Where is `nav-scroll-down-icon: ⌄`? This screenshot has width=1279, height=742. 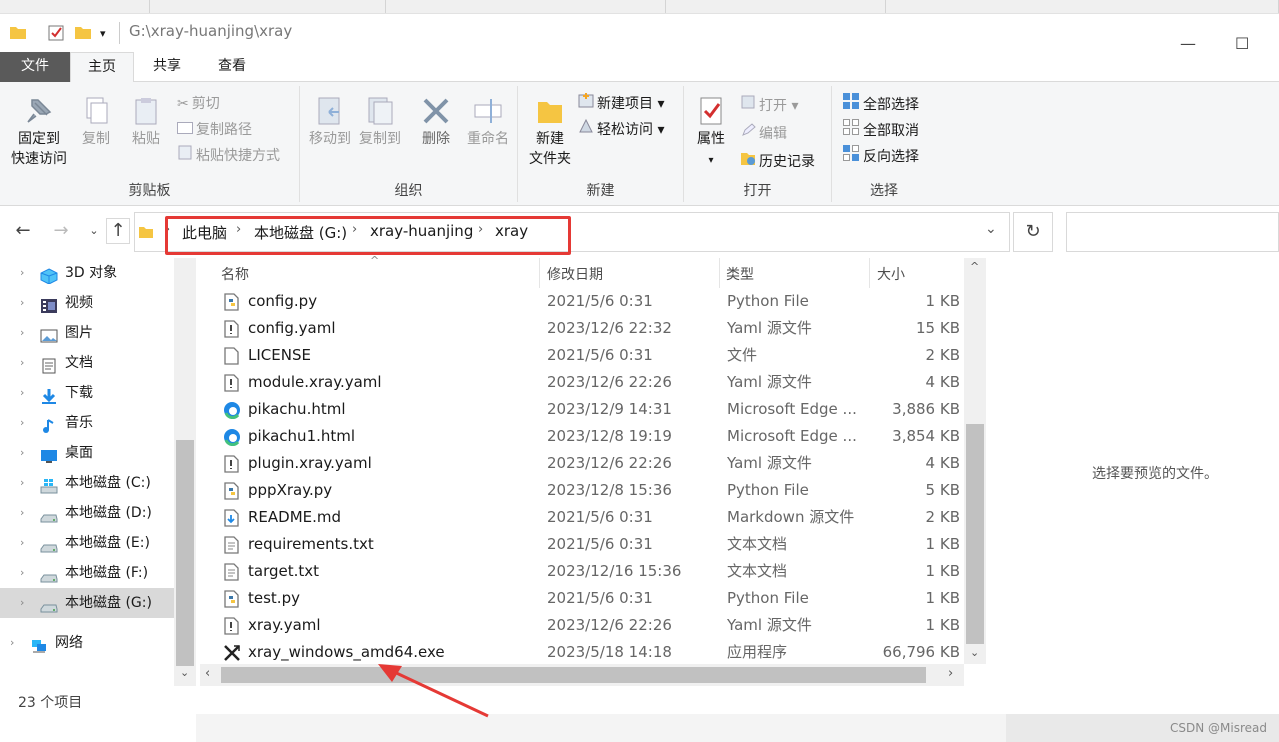
nav-scroll-down-icon: ⌄ is located at coordinates (184, 672).